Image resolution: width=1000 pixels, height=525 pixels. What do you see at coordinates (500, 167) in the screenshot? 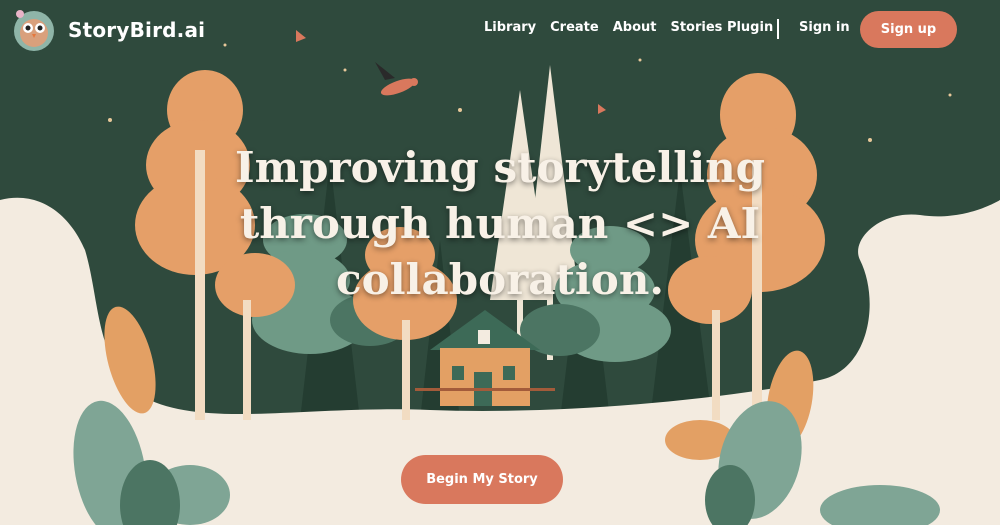
I see `headline-line-1: Improving storytelling` at bounding box center [500, 167].